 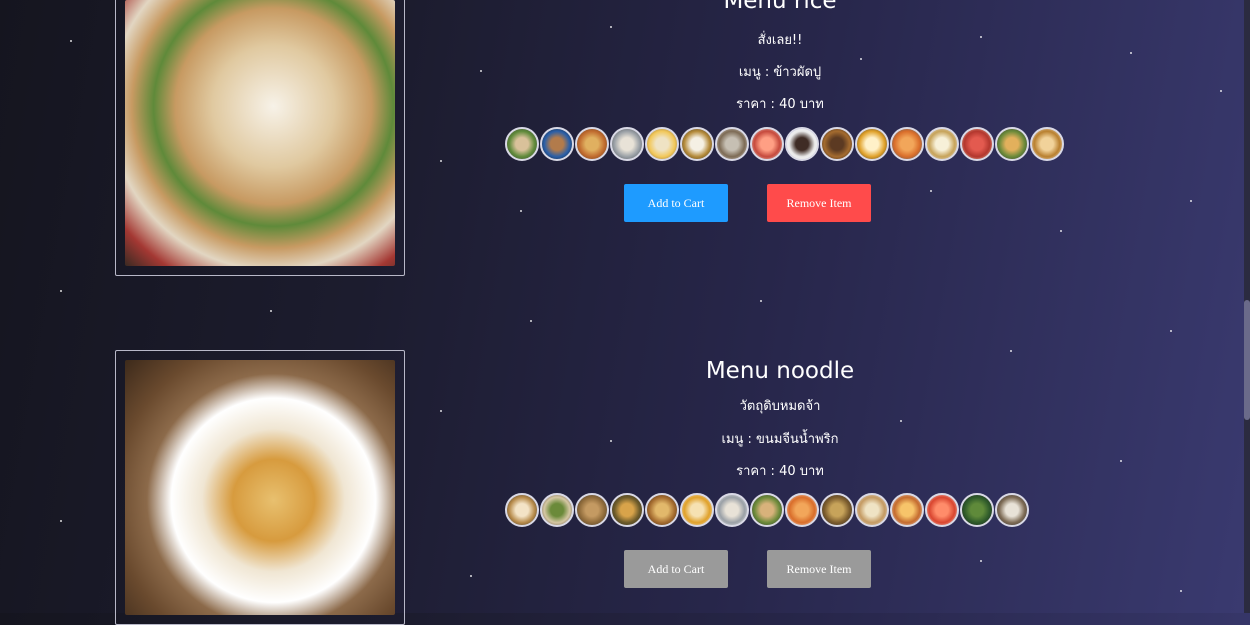 I want to click on page-scrollbar-thumb, so click(x=1247, y=360).